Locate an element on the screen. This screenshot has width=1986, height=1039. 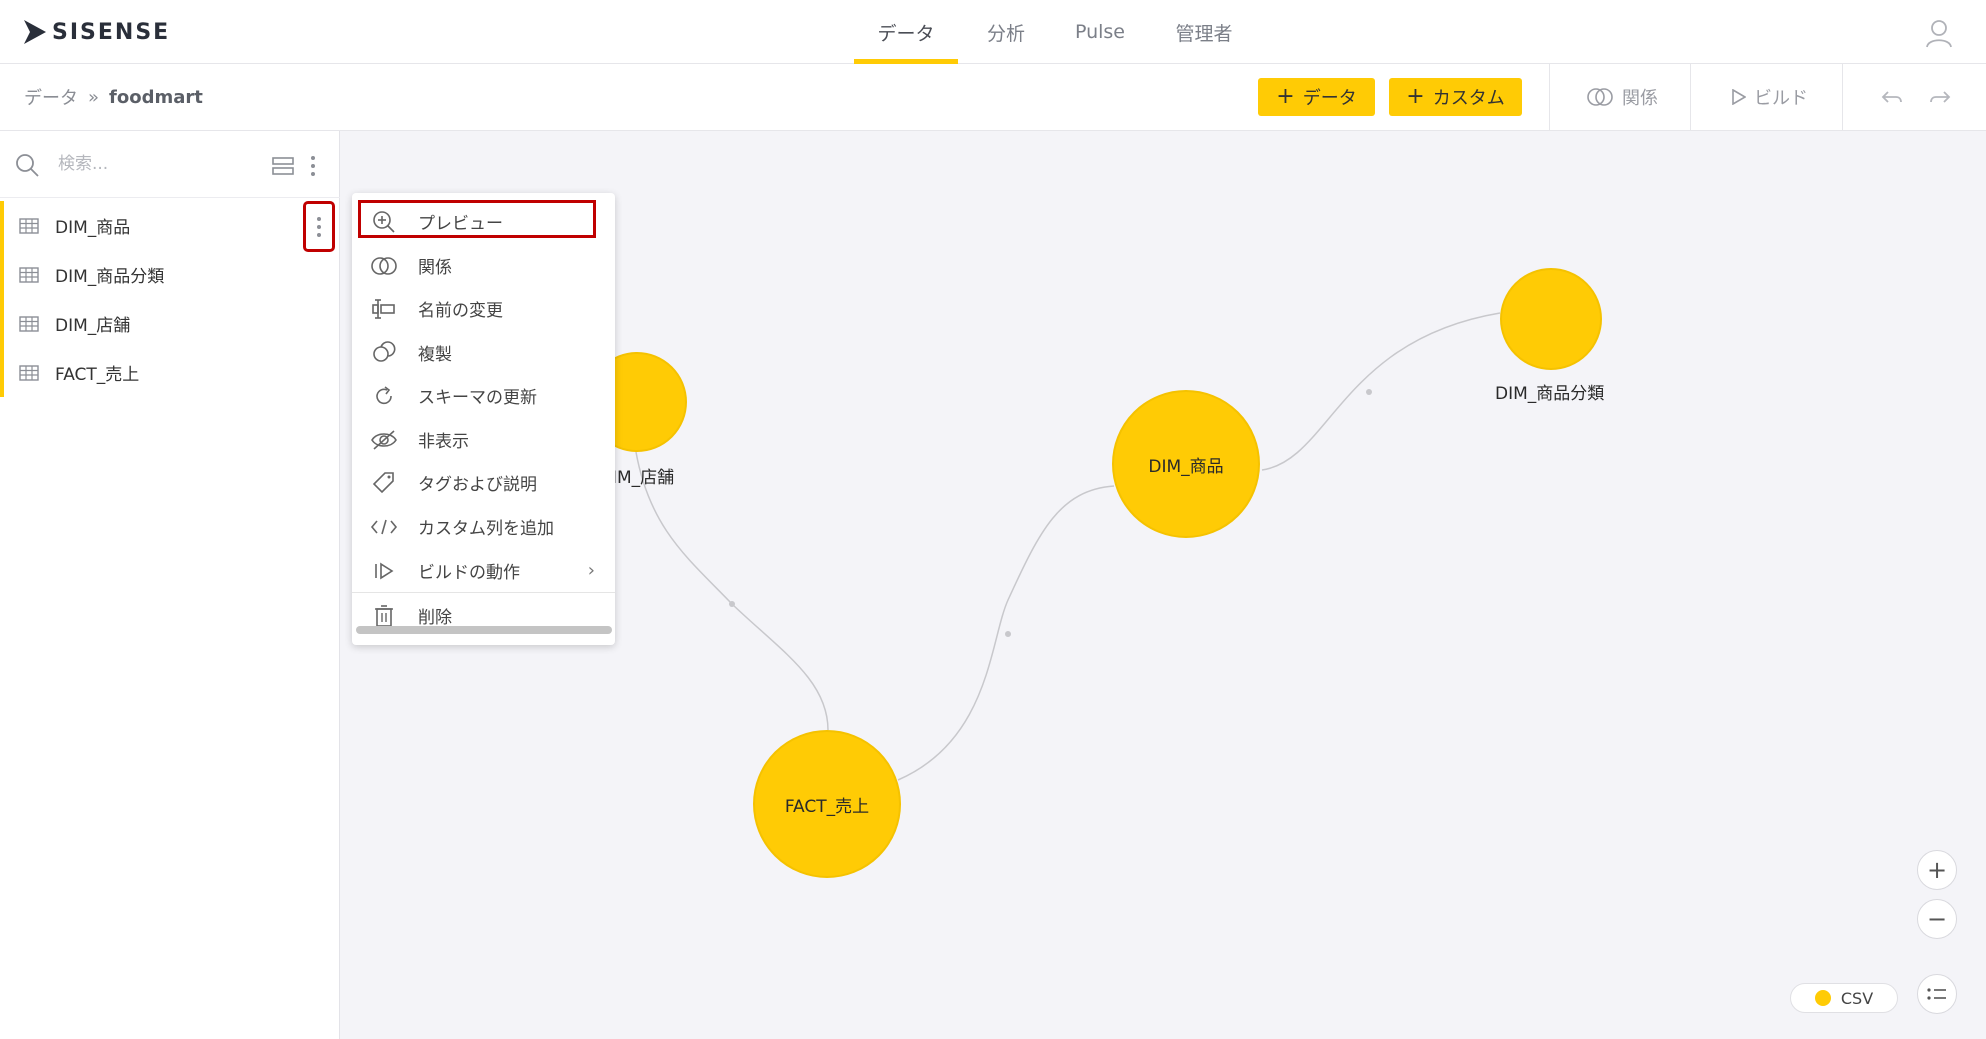
zoom-out-button: − is located at coordinates (1937, 919).